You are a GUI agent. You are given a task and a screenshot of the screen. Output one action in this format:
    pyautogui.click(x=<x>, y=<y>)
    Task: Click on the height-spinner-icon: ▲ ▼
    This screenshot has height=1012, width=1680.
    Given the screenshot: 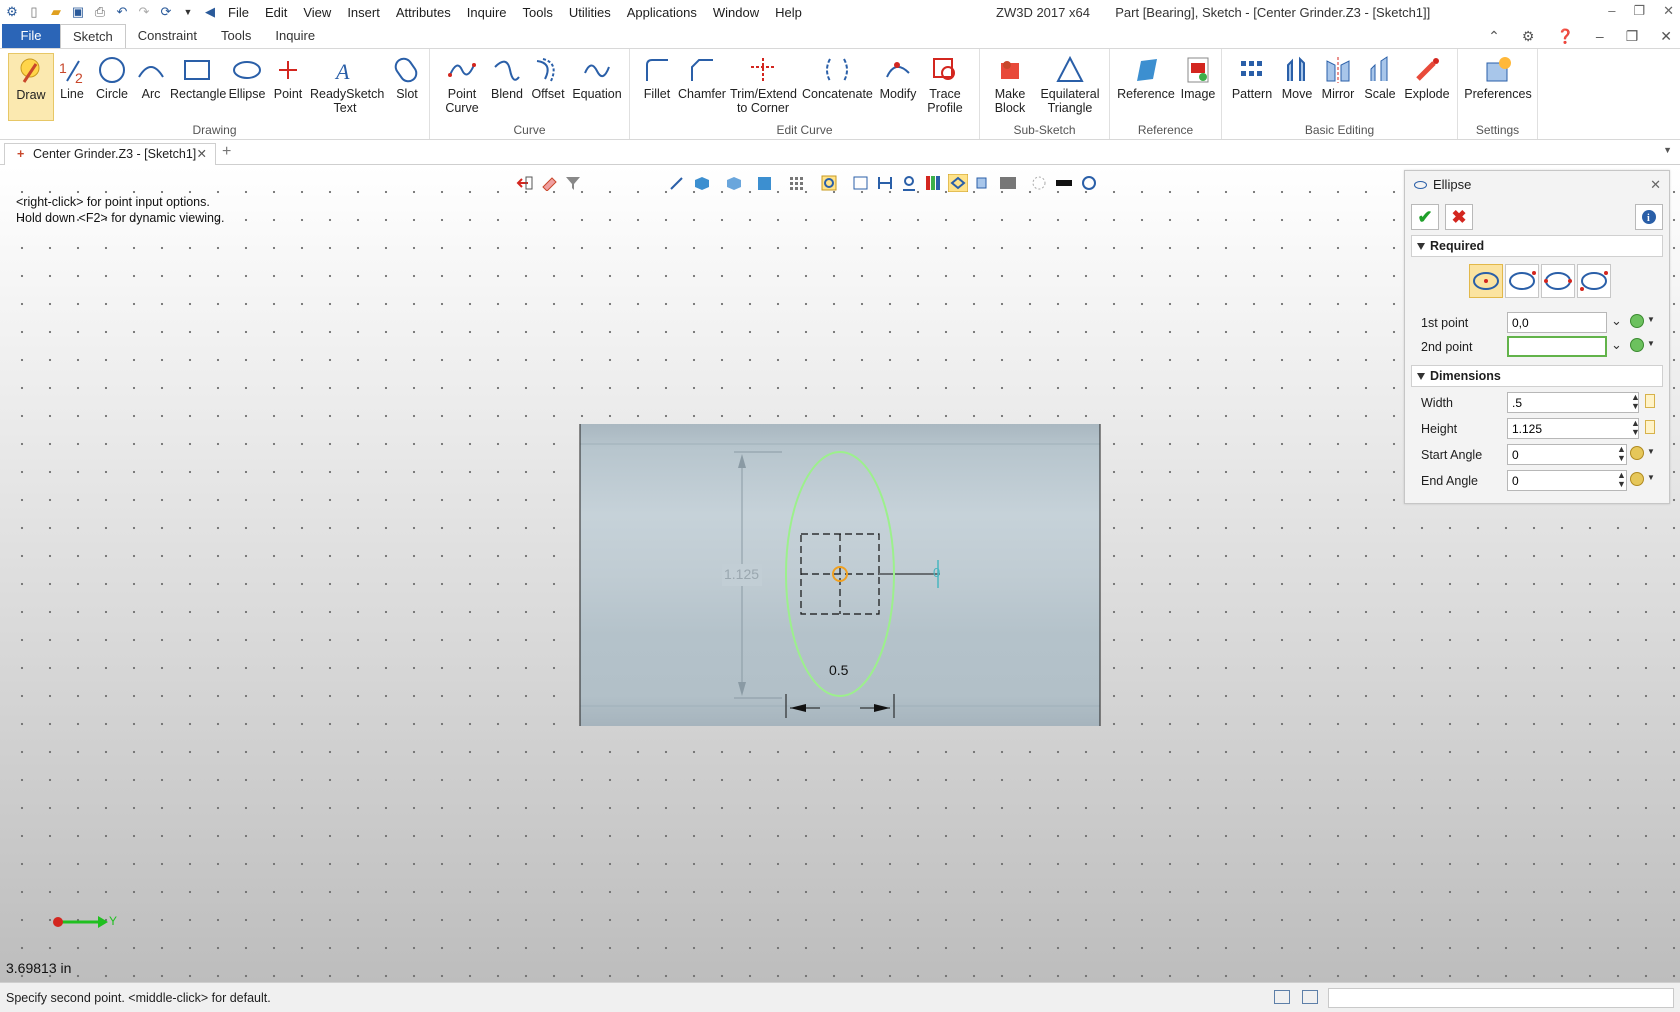 What is the action you would take?
    pyautogui.click(x=1635, y=428)
    